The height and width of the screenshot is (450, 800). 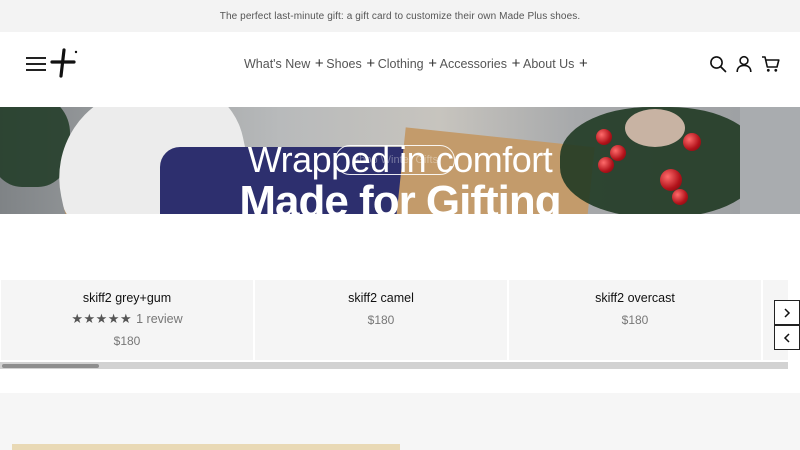 I want to click on search-icon, so click(x=718, y=64).